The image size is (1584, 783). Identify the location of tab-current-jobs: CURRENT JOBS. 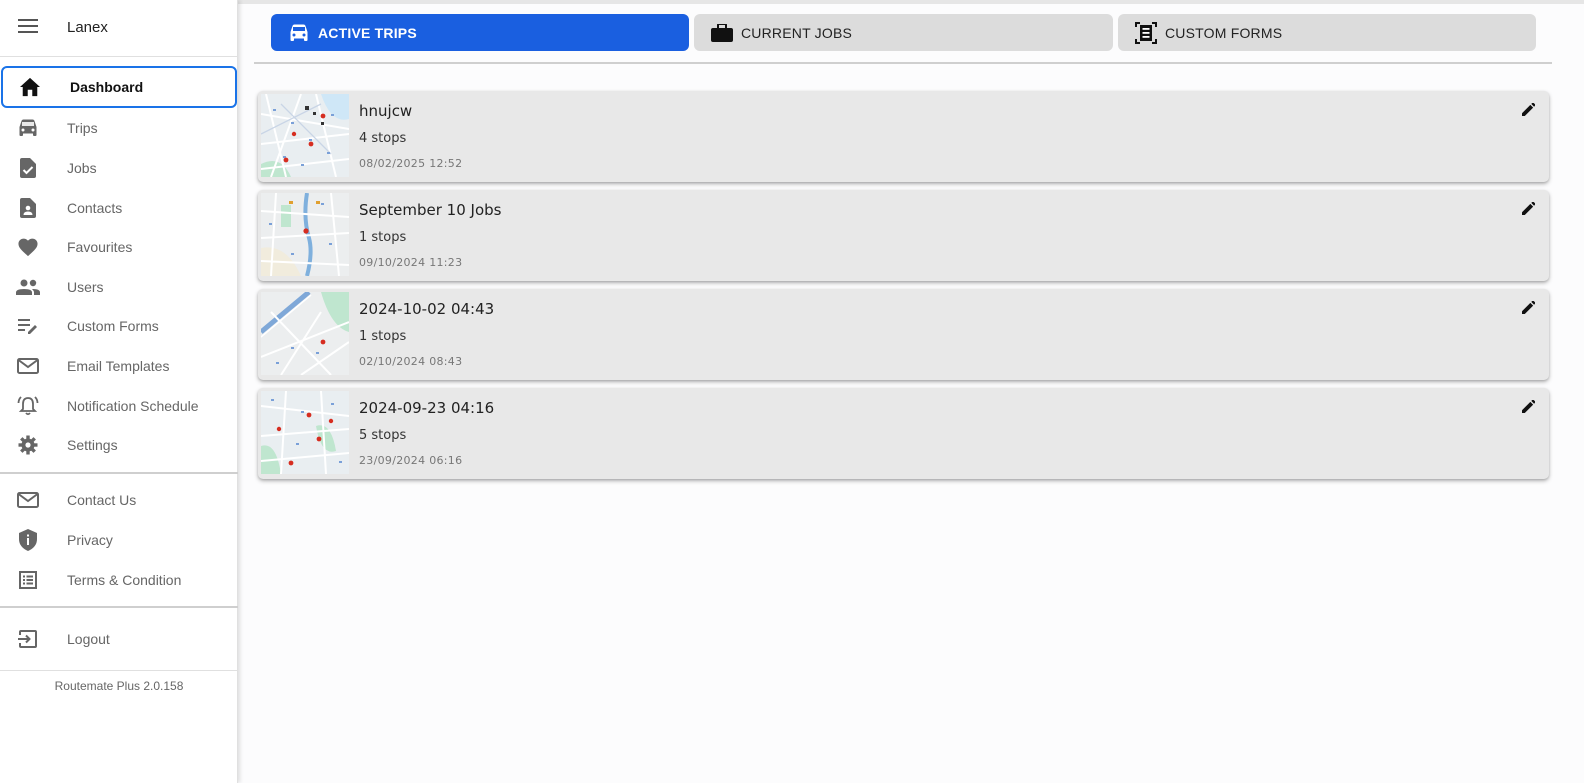
(903, 32).